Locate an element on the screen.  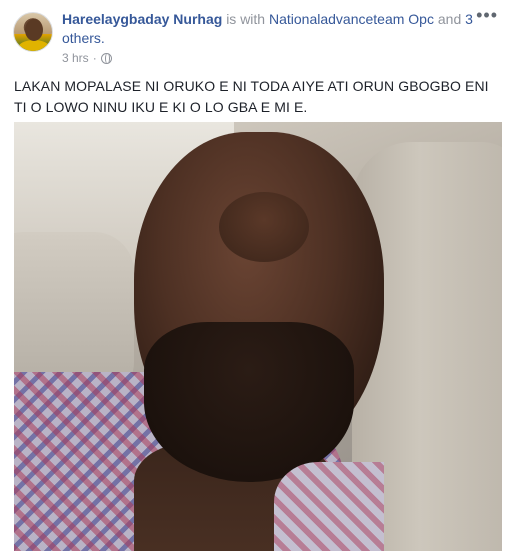
globe-icon is located at coordinates (106, 58).